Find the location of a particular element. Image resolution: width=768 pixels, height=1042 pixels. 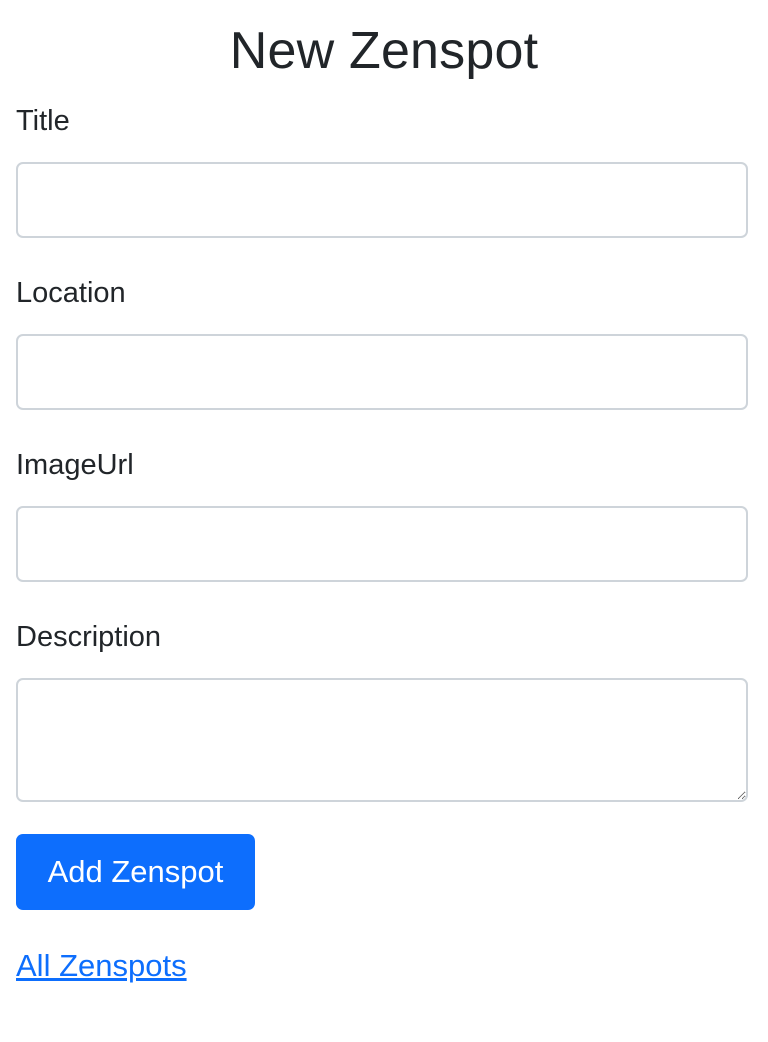

all-zenspots-link: All Zenspots is located at coordinates (101, 966).